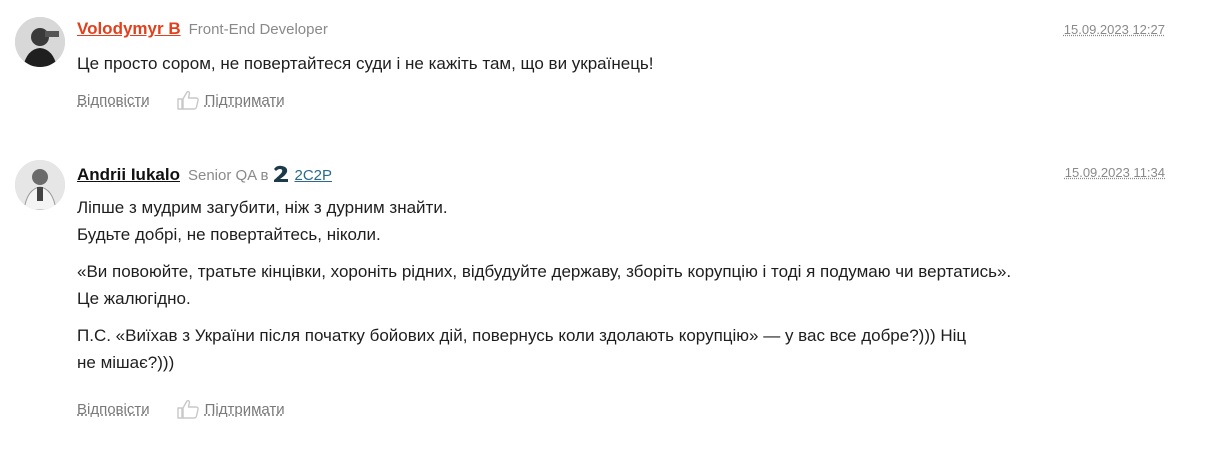  What do you see at coordinates (134, 298) in the screenshot?
I see `comment-line: Це жалюгідно.` at bounding box center [134, 298].